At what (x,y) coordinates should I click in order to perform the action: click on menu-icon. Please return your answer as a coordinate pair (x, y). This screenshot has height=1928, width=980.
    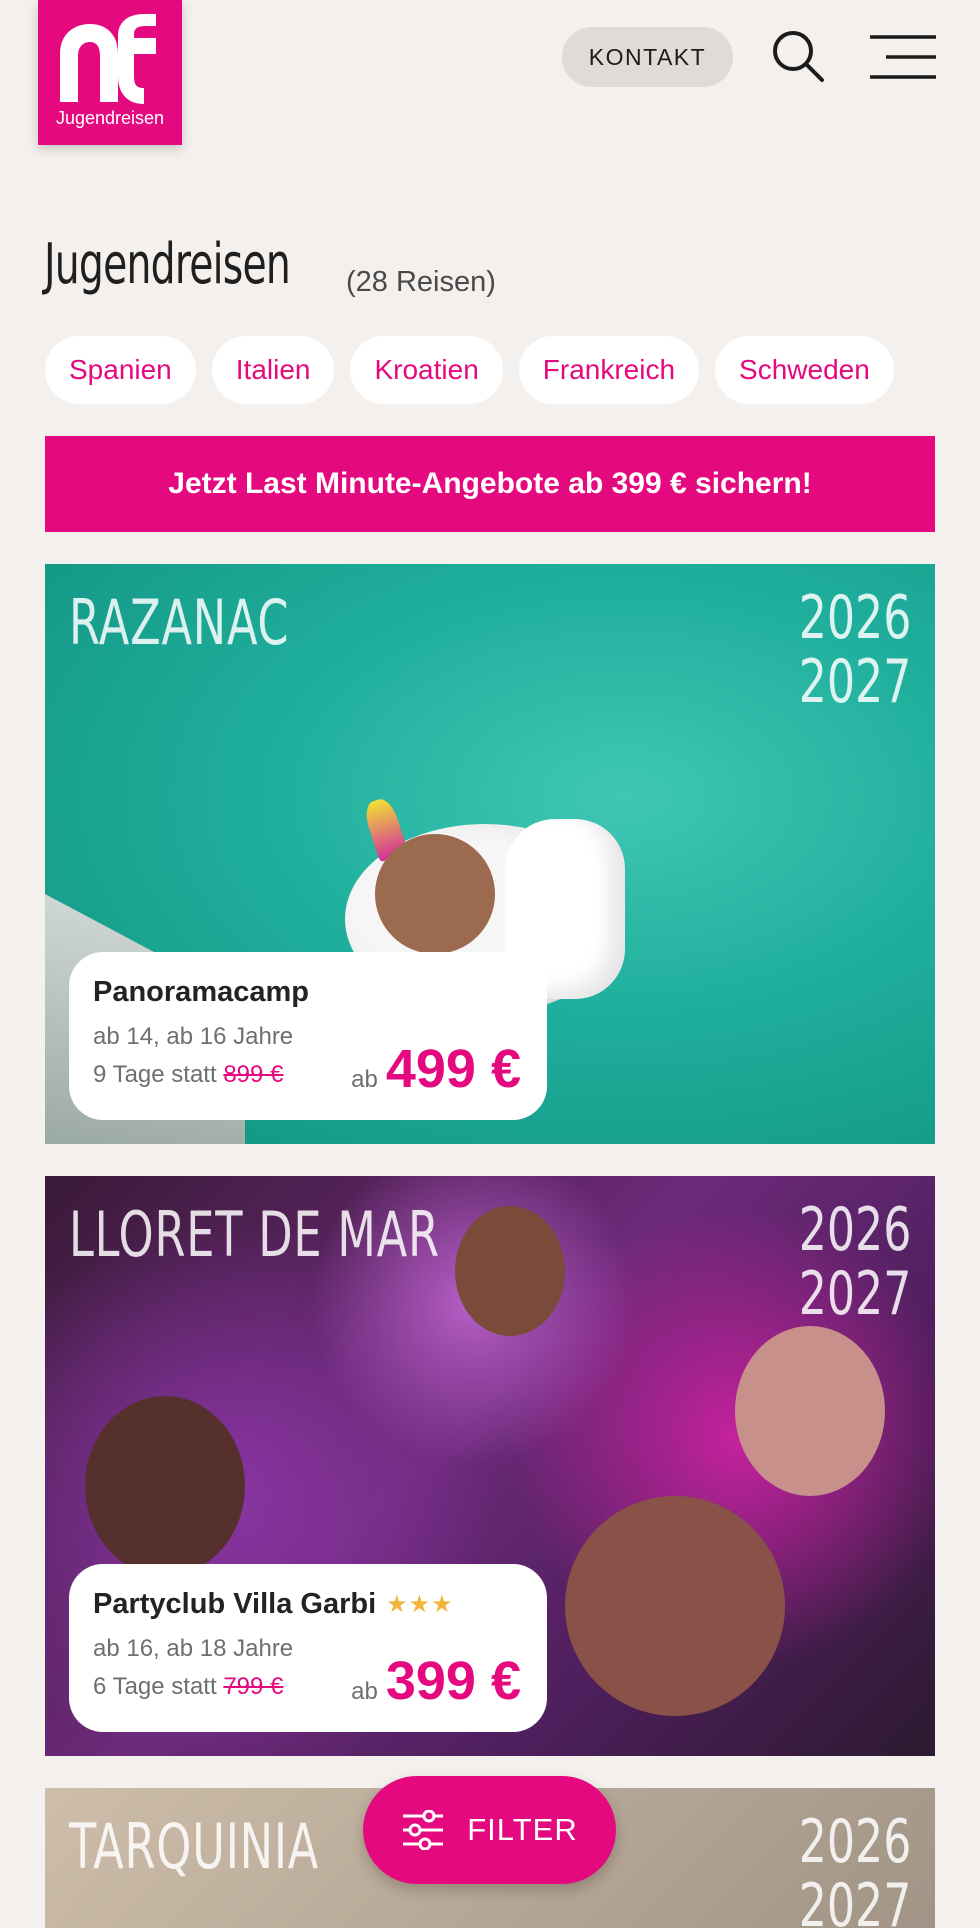
    Looking at the image, I should click on (903, 57).